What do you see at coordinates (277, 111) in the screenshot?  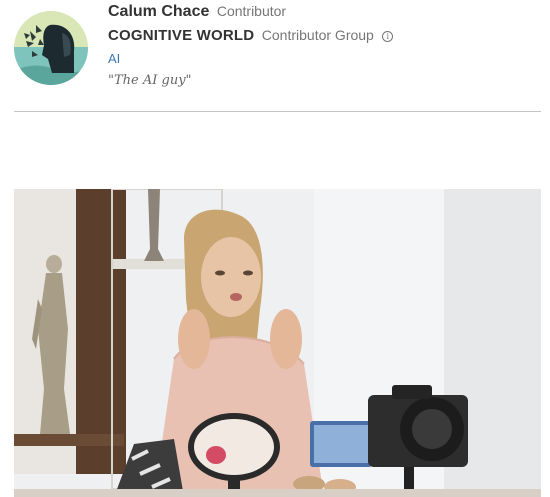 I see `header-divider` at bounding box center [277, 111].